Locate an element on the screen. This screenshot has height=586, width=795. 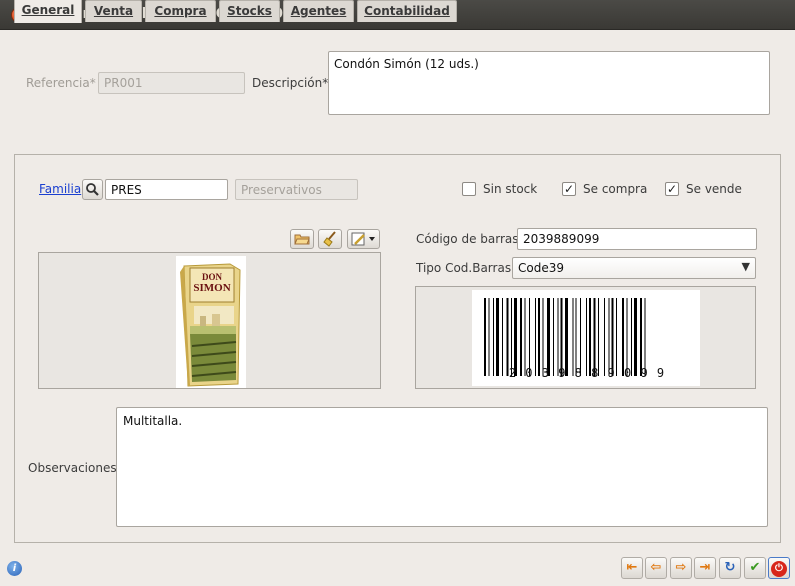
previous-button: ⇦ is located at coordinates (656, 568).